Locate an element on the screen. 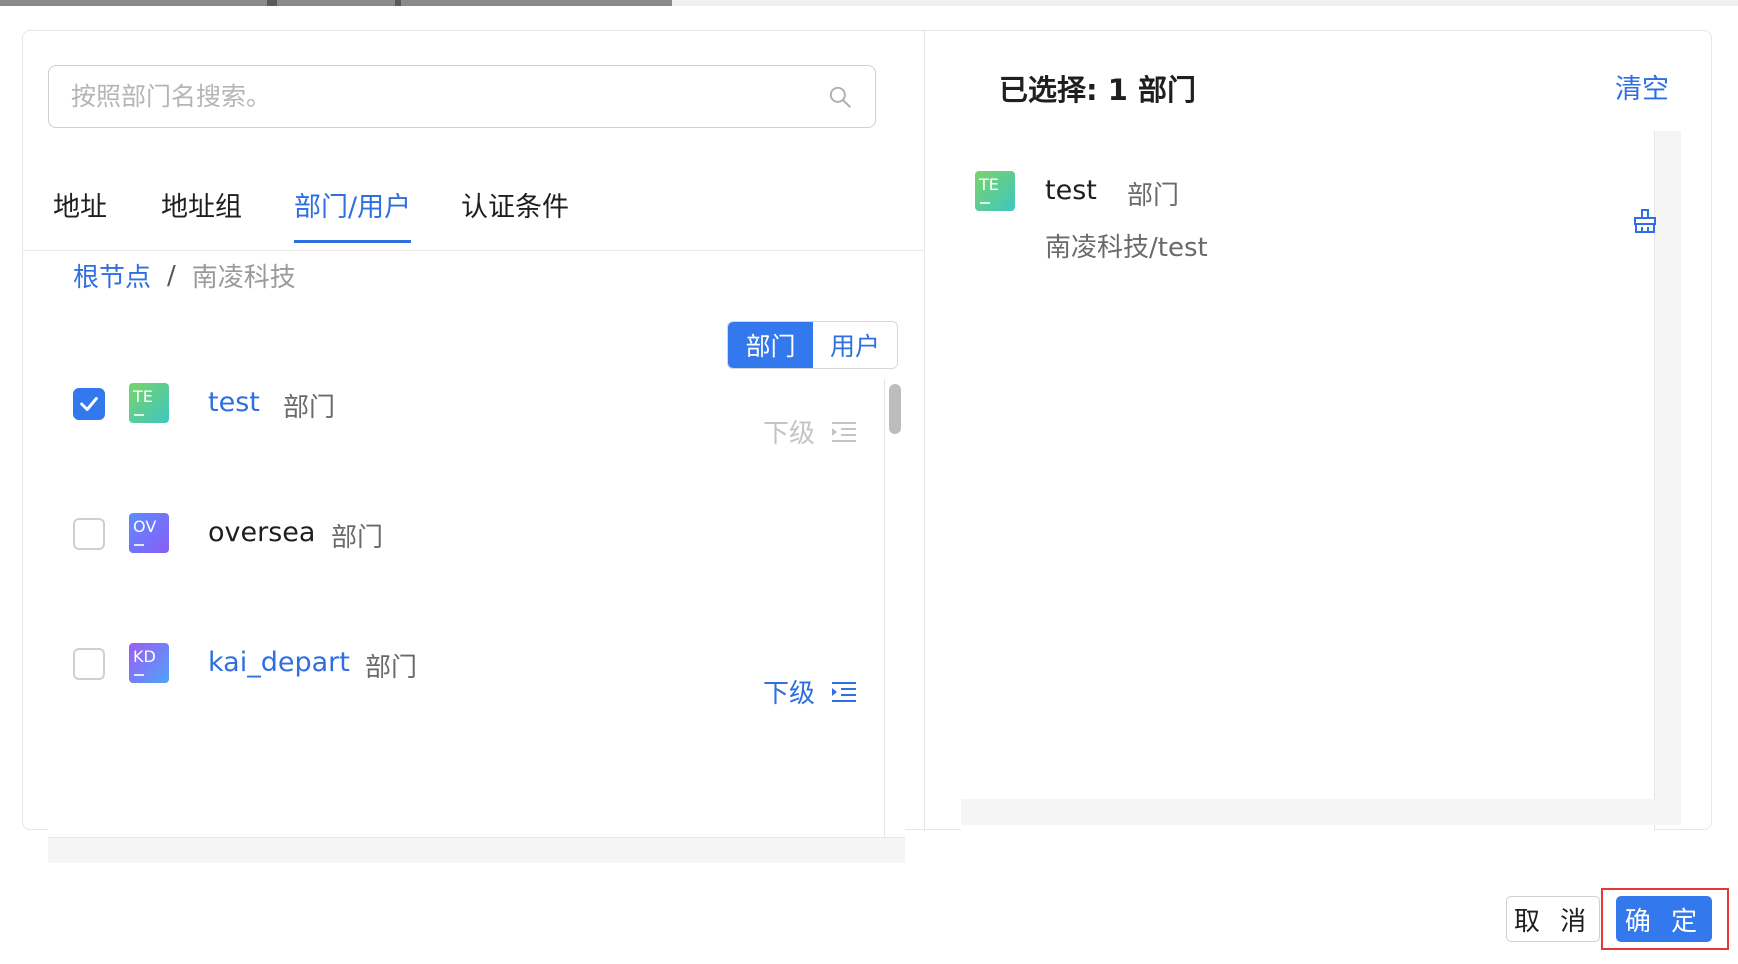  tab-address-group: 地址组 is located at coordinates (201, 212).